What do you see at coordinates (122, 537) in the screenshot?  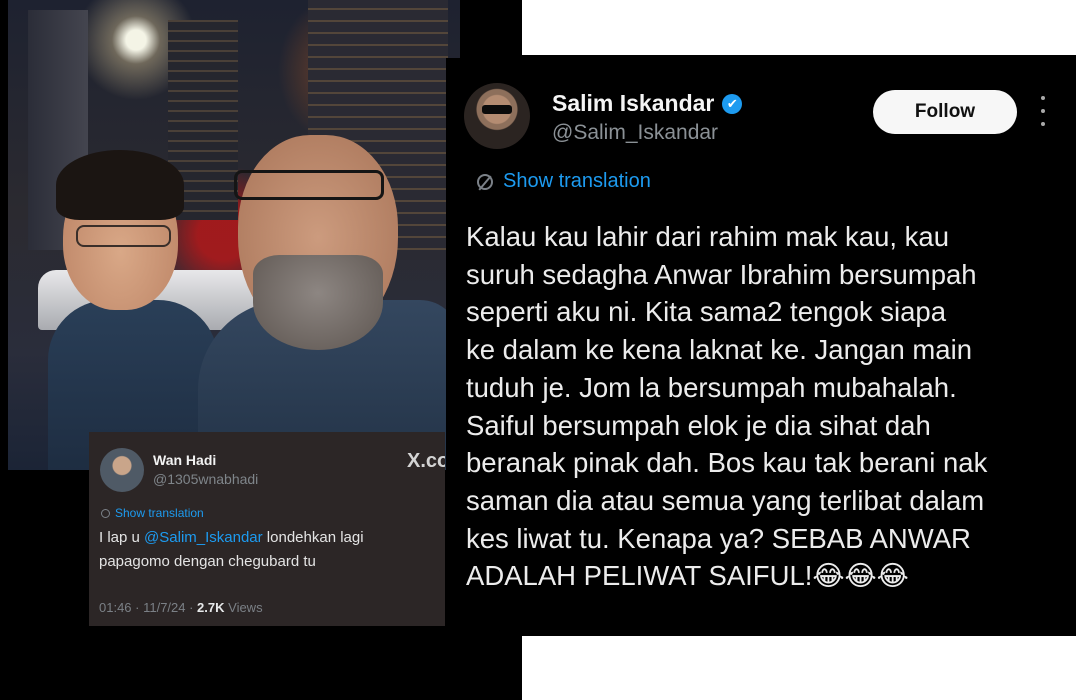 I see `tweet-text-part: I lap u` at bounding box center [122, 537].